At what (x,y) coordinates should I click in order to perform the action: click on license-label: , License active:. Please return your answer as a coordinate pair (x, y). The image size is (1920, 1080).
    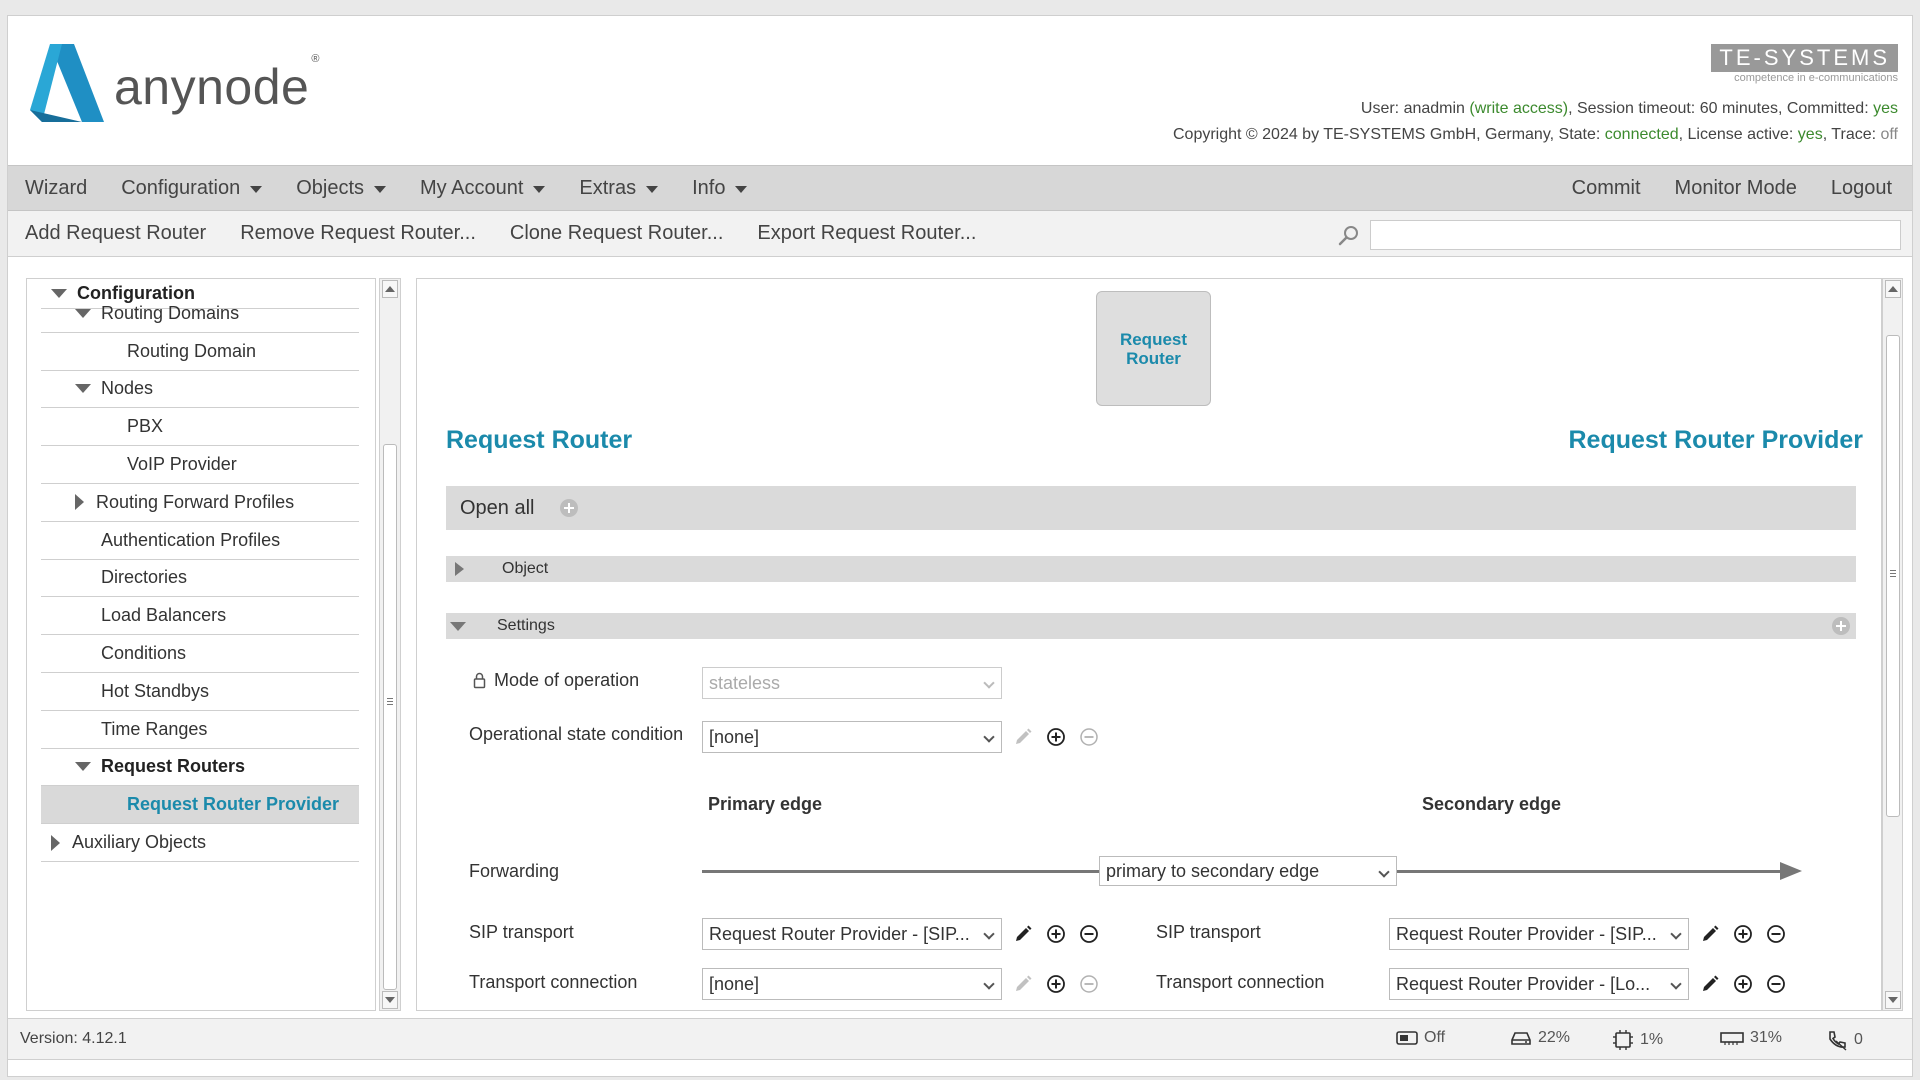
    Looking at the image, I should click on (1738, 134).